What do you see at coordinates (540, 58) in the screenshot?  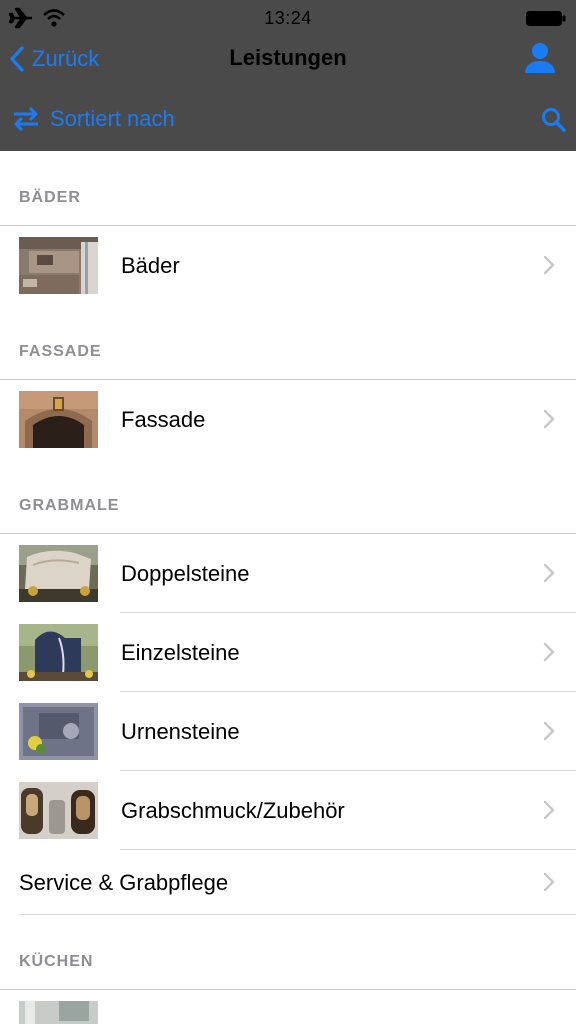 I see `user-icon` at bounding box center [540, 58].